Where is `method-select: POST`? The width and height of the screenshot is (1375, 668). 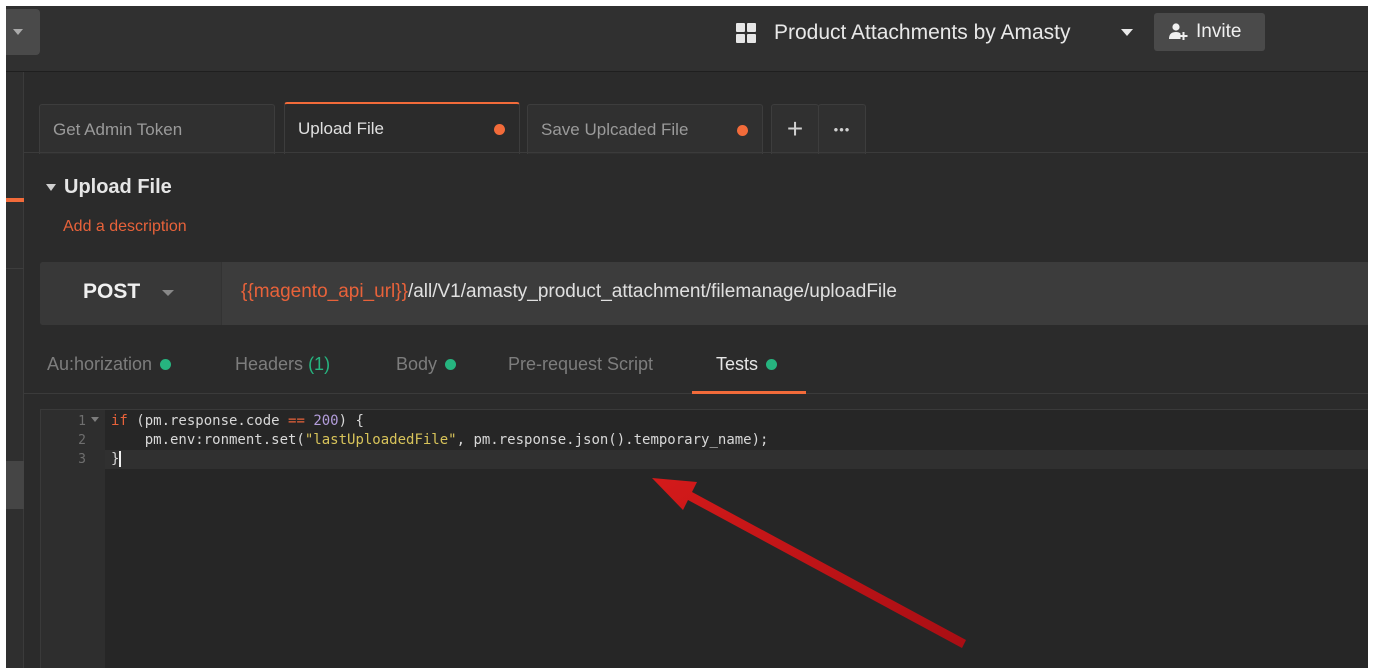 method-select: POST is located at coordinates (131, 293).